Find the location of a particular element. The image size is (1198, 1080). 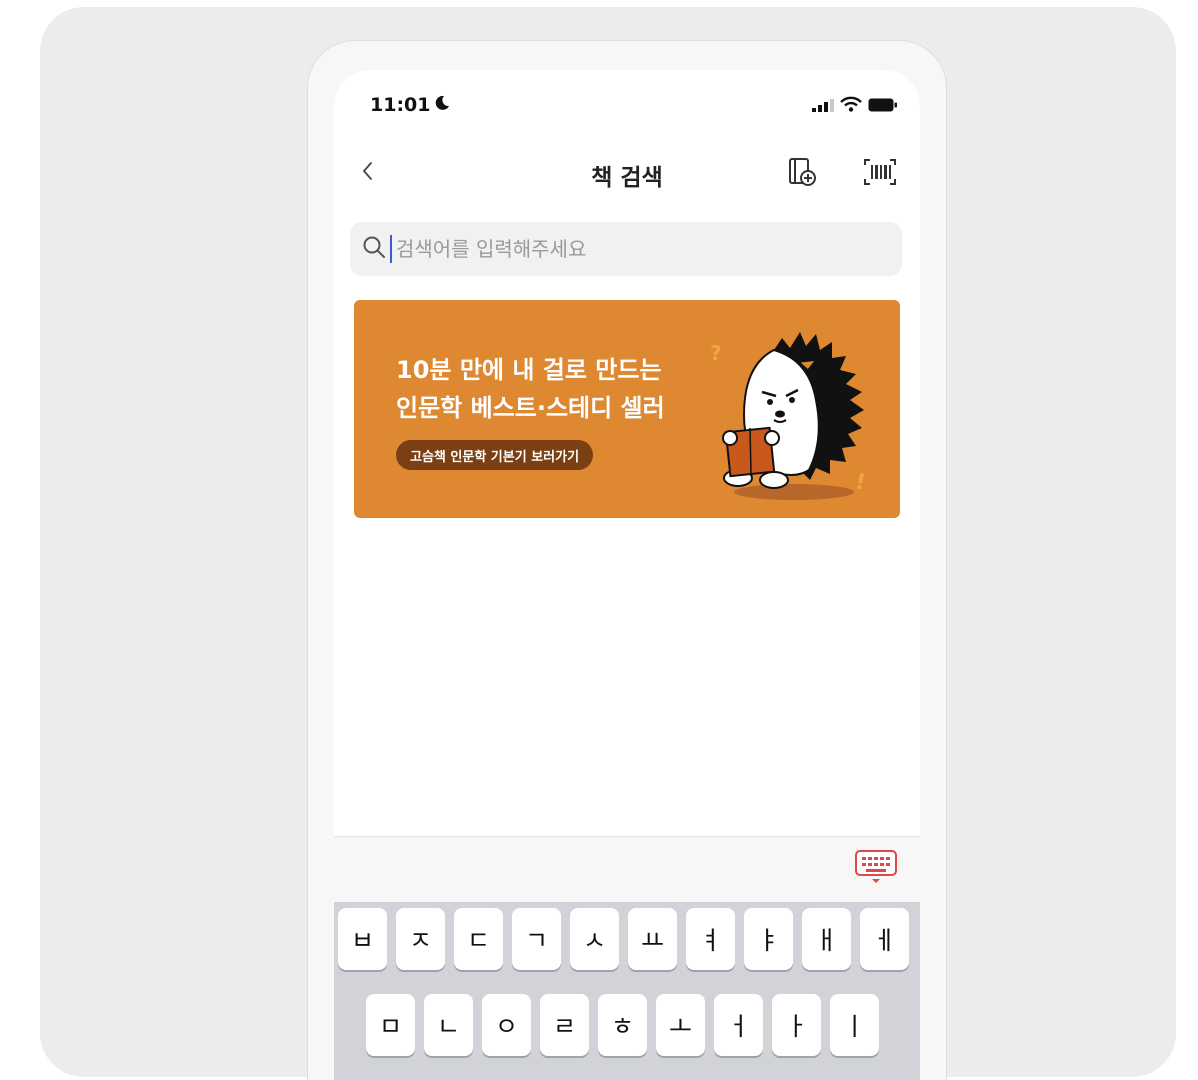

header: 책 검색 is located at coordinates (627, 174).